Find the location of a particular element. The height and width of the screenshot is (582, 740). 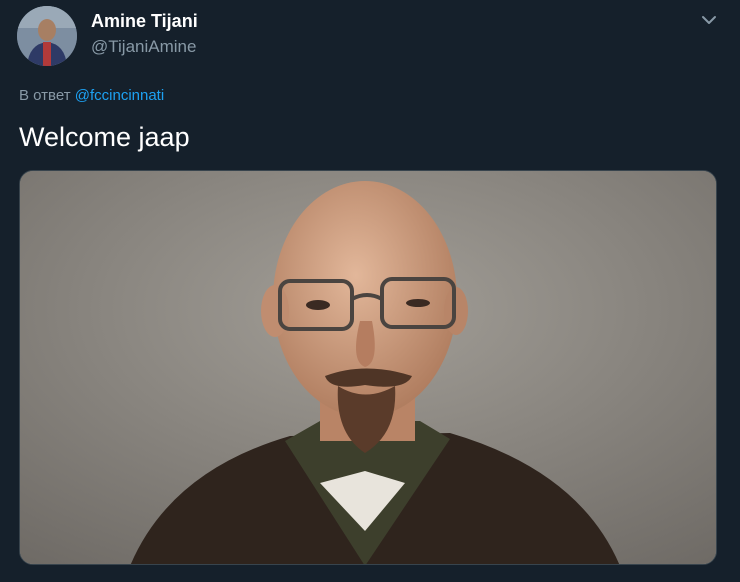

avatar-image is located at coordinates (47, 36).